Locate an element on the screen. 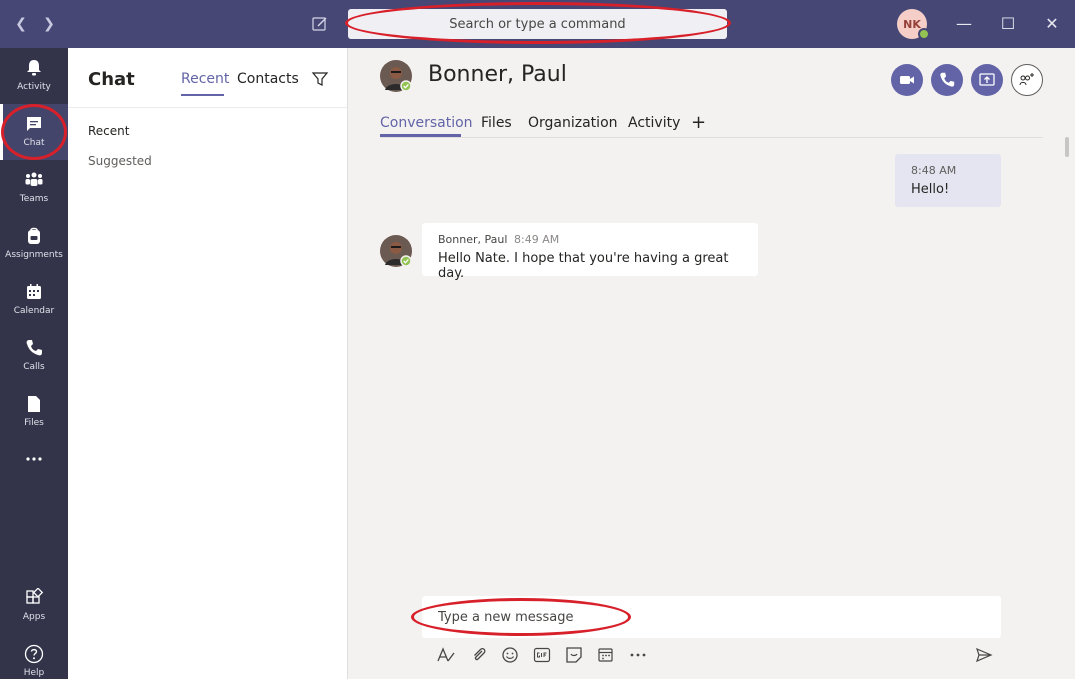 Image resolution: width=1075 pixels, height=679 pixels. message-time: 8:49 AM is located at coordinates (537, 239).